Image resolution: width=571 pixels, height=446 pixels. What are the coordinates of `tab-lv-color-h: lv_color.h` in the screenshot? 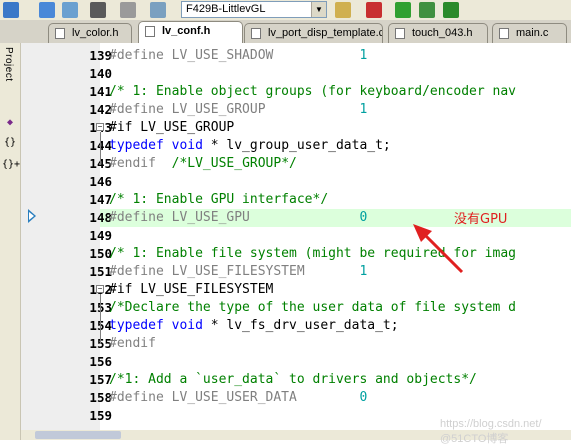 It's located at (90, 33).